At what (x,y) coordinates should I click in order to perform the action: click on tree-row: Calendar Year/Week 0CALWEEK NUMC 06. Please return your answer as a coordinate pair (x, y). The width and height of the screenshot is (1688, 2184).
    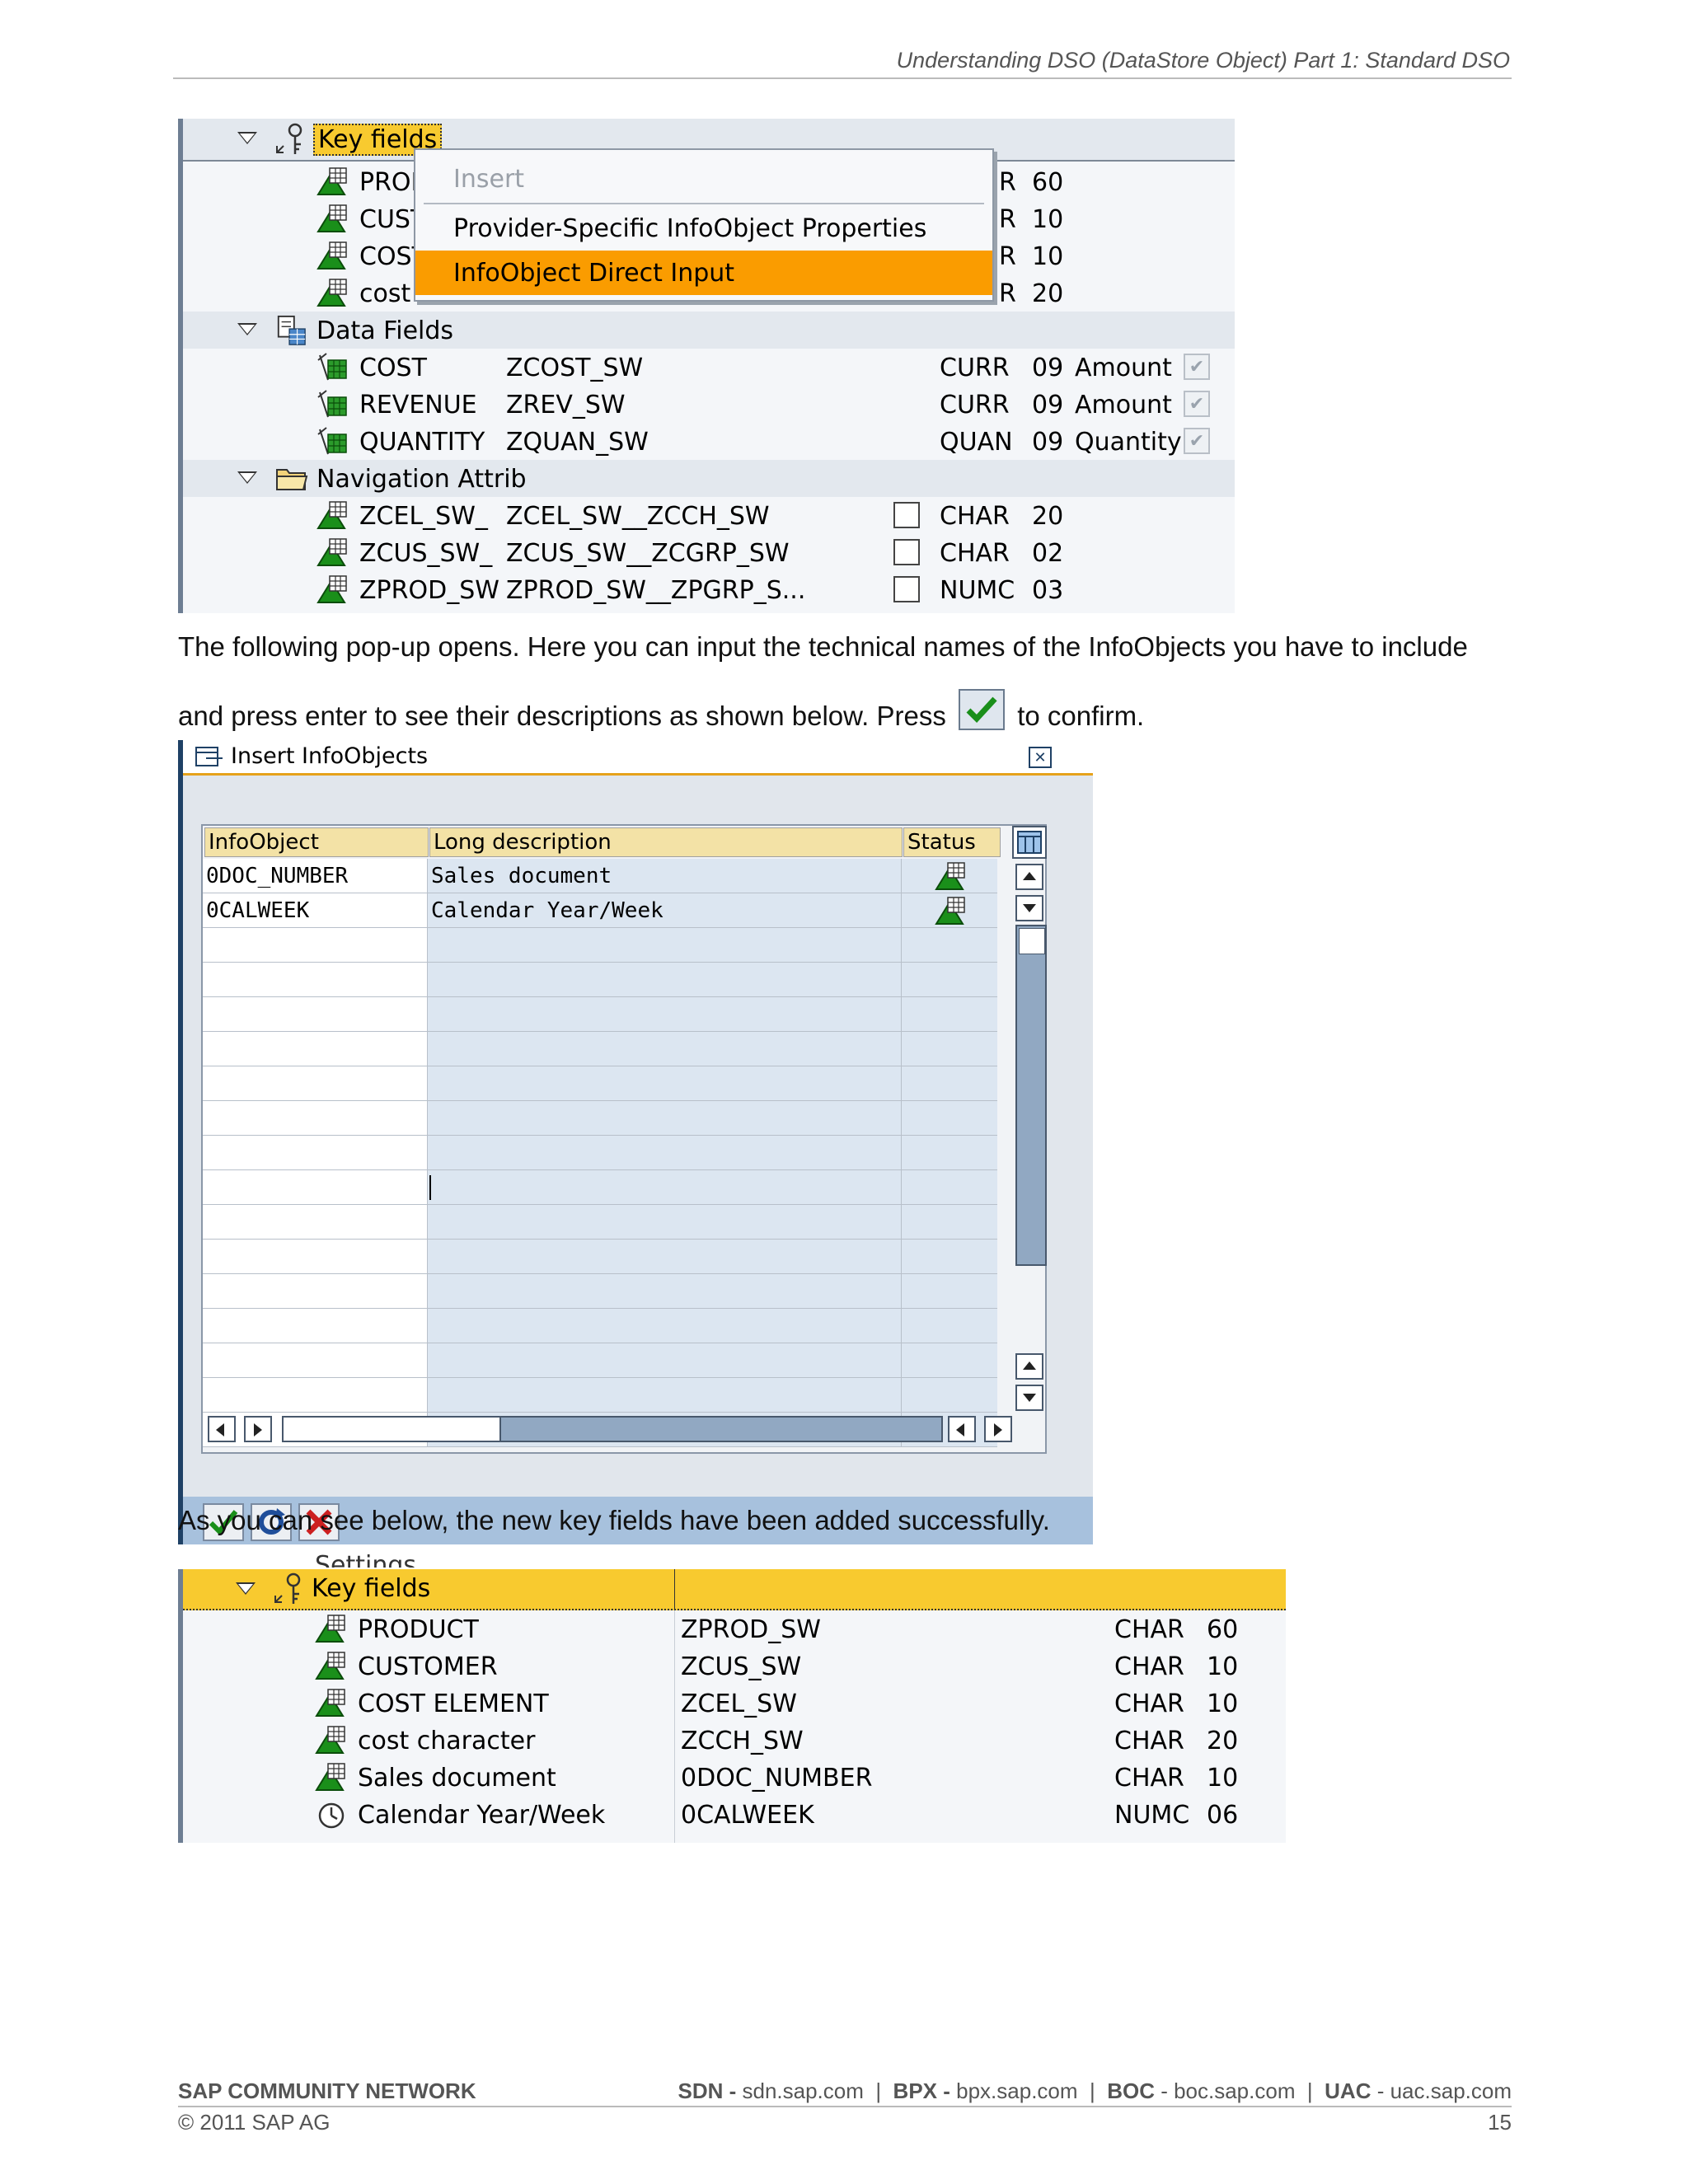
    Looking at the image, I should click on (734, 1814).